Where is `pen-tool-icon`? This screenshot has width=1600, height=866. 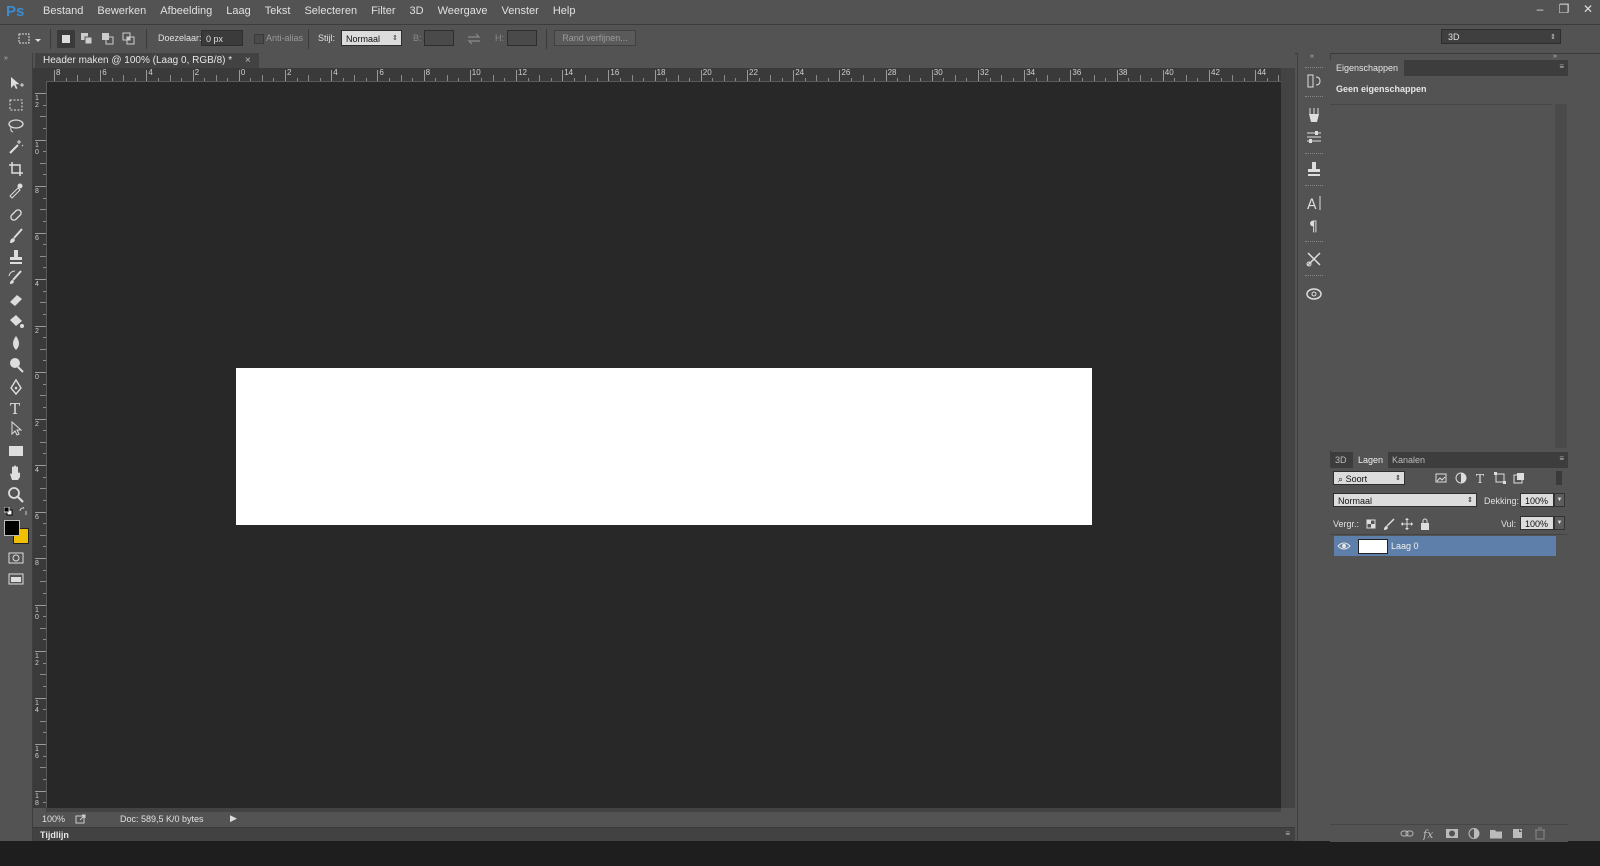
pen-tool-icon is located at coordinates (16, 387).